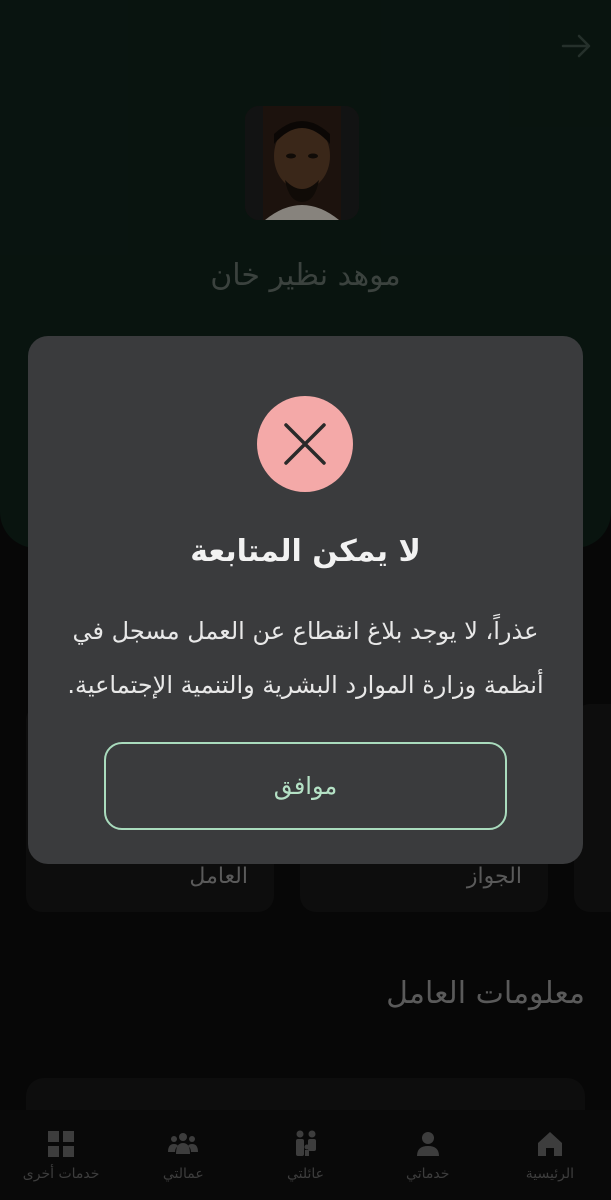 The width and height of the screenshot is (611, 1200). What do you see at coordinates (305, 786) in the screenshot?
I see `ok-button: موافق` at bounding box center [305, 786].